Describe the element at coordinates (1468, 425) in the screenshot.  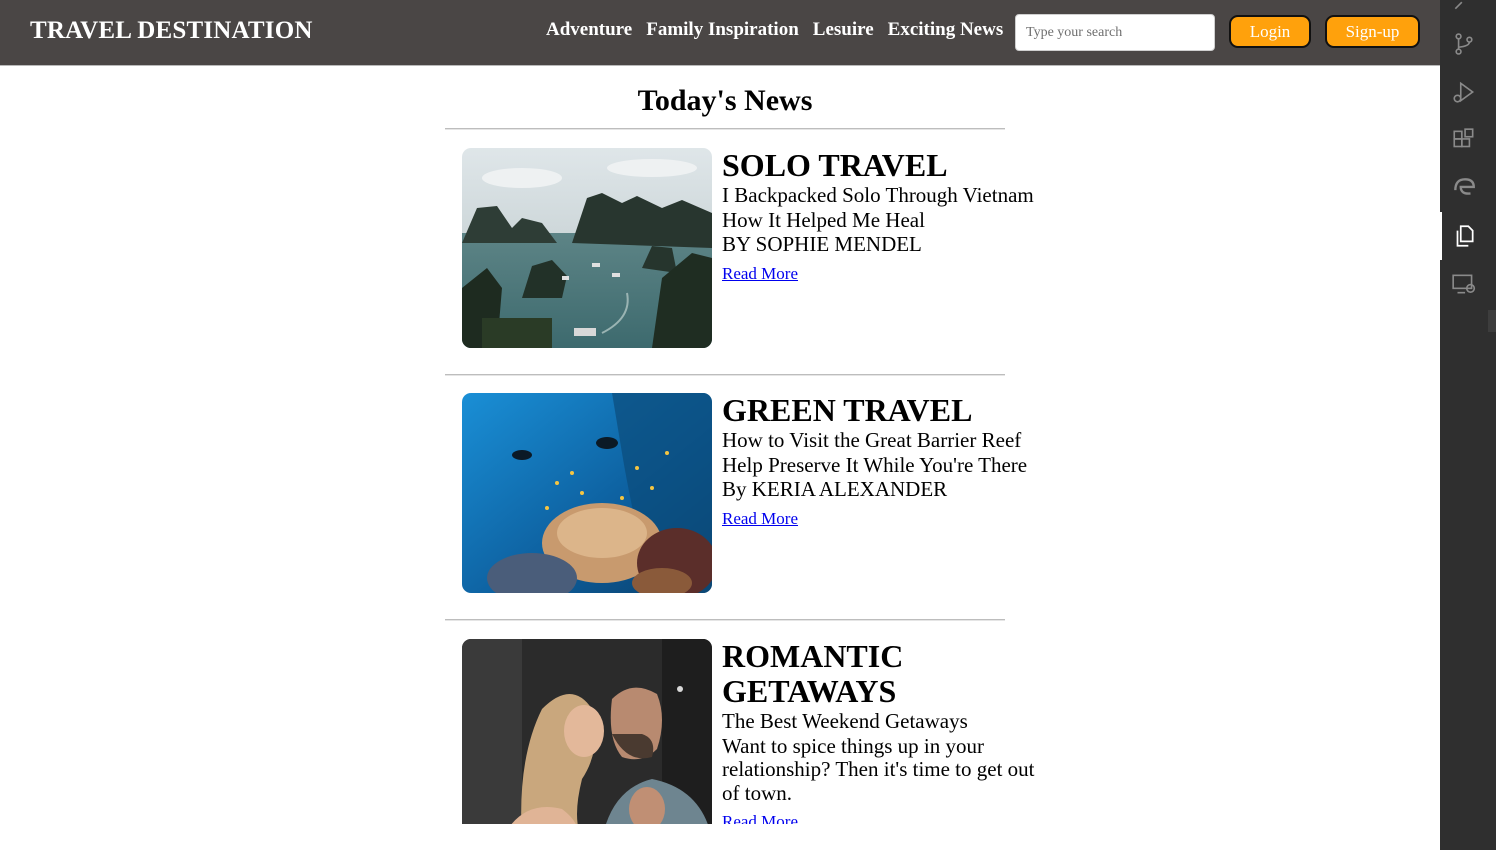
I see `activity-sidebar` at that location.